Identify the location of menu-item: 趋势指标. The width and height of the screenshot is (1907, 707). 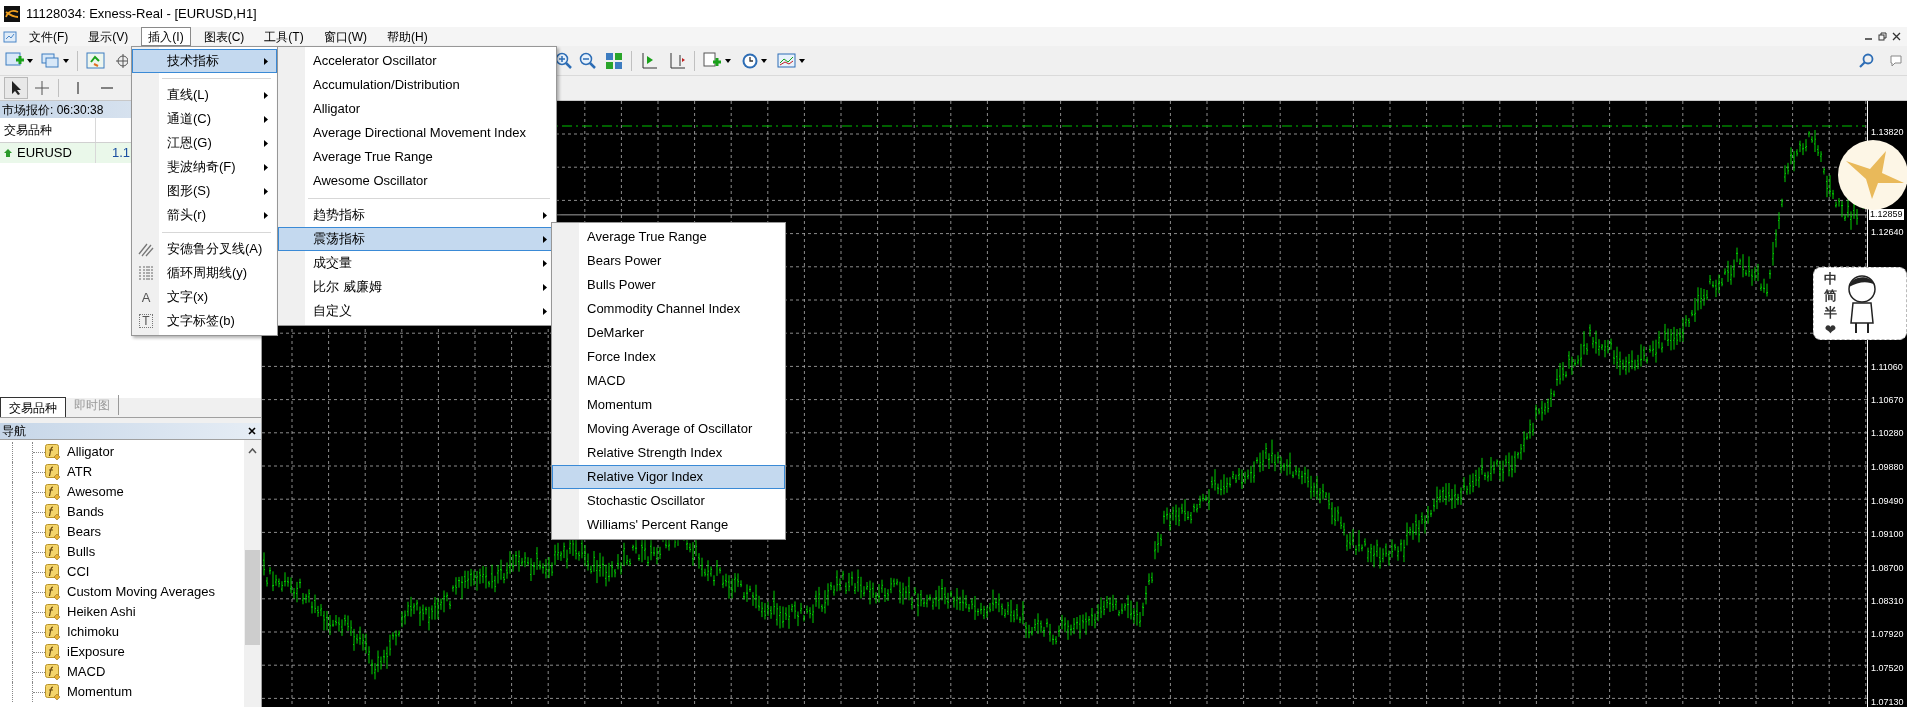
(417, 215).